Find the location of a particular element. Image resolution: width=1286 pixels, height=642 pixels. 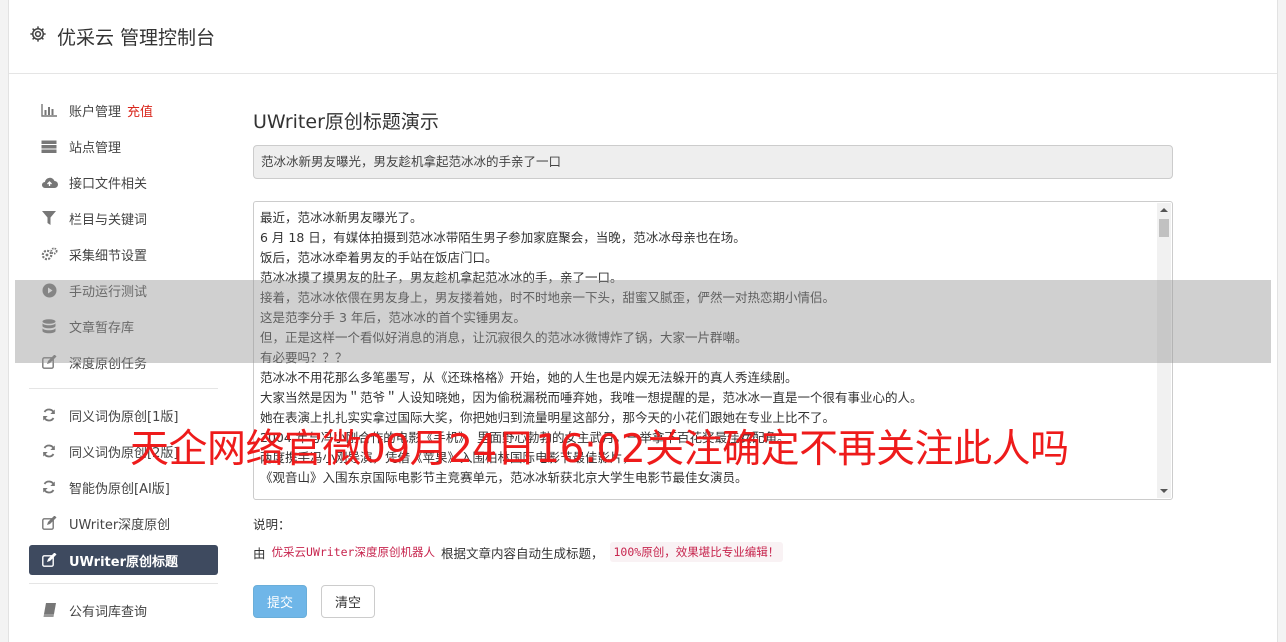

sidebar-item-account: 账户管理 充值 is located at coordinates (123, 110).